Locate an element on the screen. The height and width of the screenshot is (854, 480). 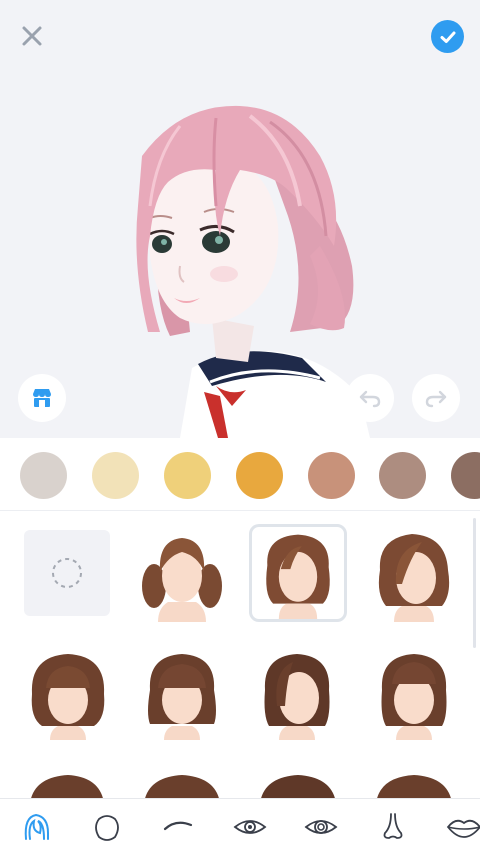
redo-icon is located at coordinates (436, 399).